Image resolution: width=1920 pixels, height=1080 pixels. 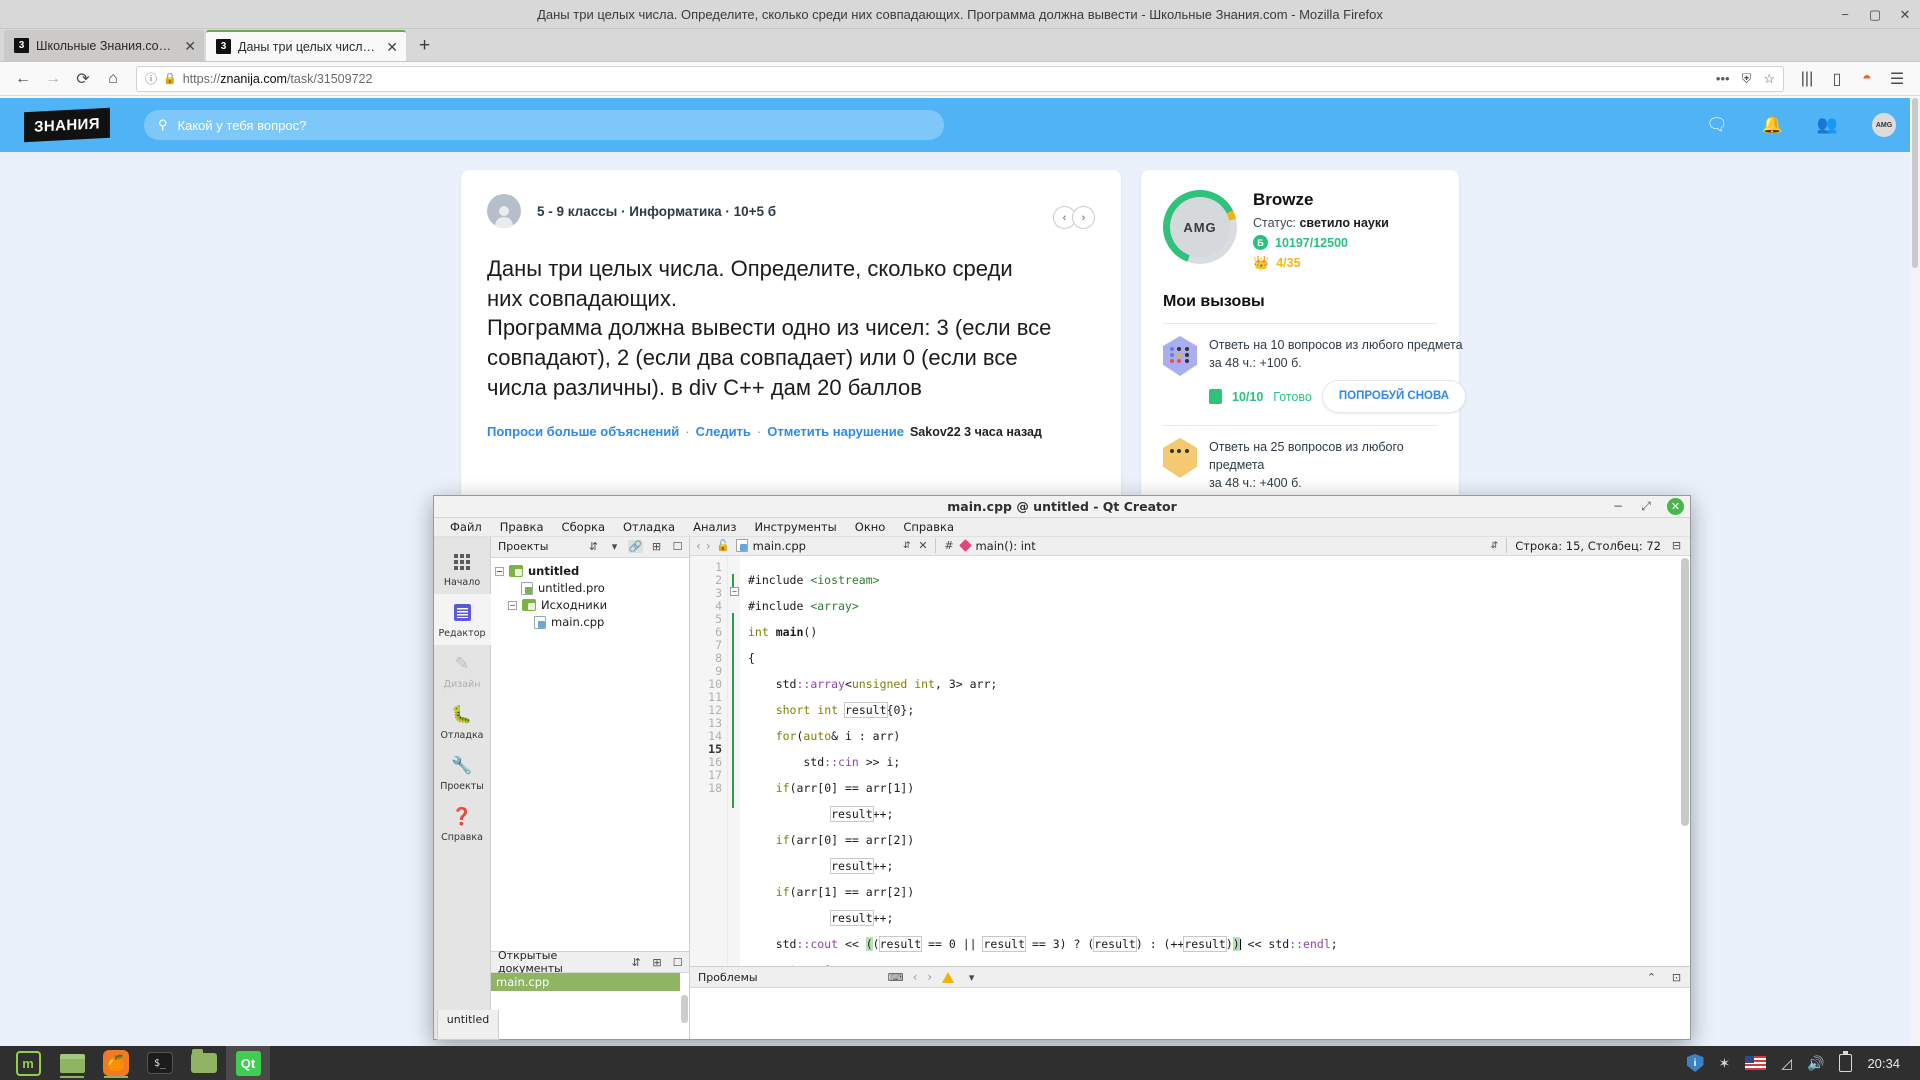 I want to click on qt-minimize-button: −, so click(x=1618, y=506).